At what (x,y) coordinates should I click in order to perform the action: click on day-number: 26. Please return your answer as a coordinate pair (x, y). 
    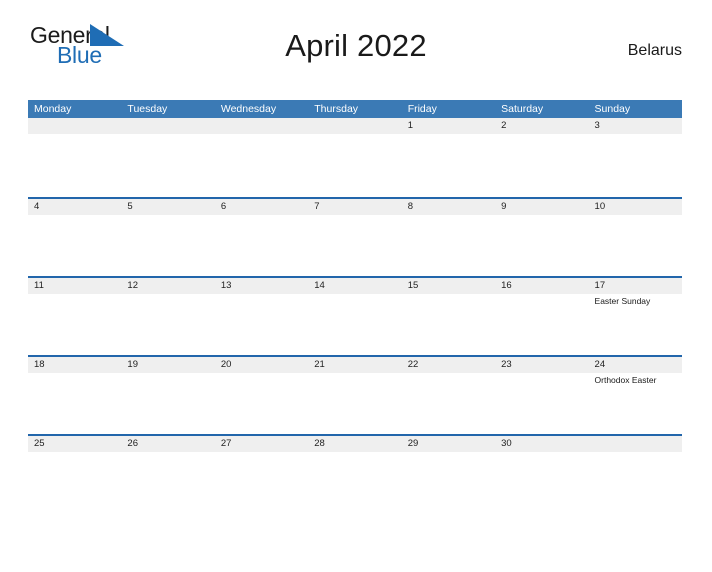
    Looking at the image, I should click on (168, 444).